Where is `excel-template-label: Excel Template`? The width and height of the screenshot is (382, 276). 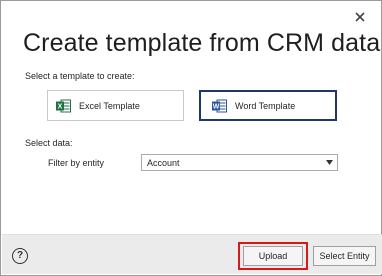
excel-template-label: Excel Template is located at coordinates (109, 105).